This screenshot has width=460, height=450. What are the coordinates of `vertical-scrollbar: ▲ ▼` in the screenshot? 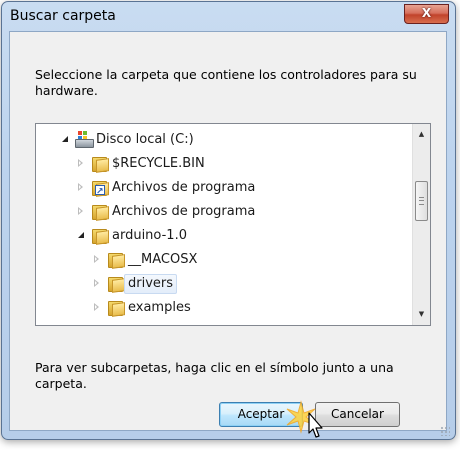 It's located at (421, 224).